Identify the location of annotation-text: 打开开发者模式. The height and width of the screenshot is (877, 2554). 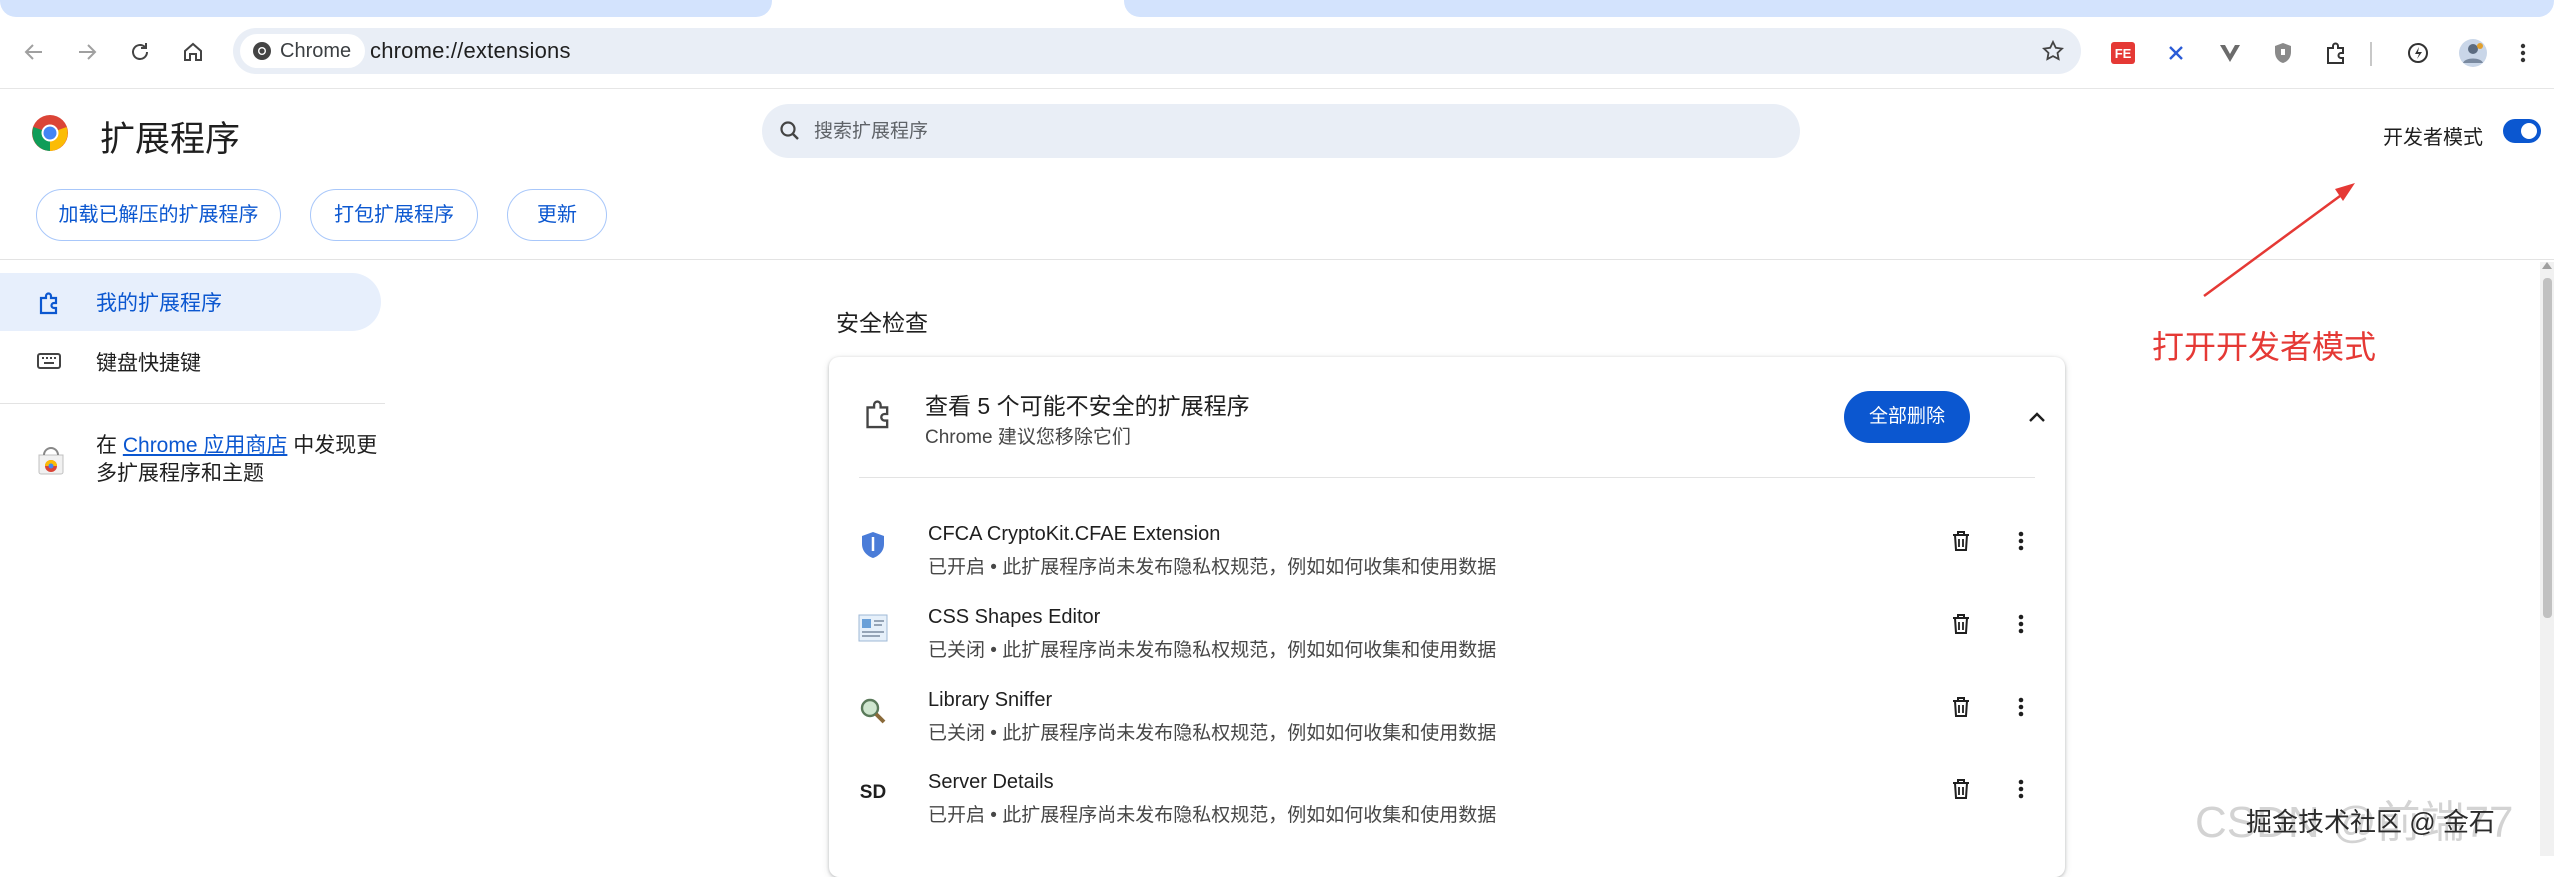
(2264, 347).